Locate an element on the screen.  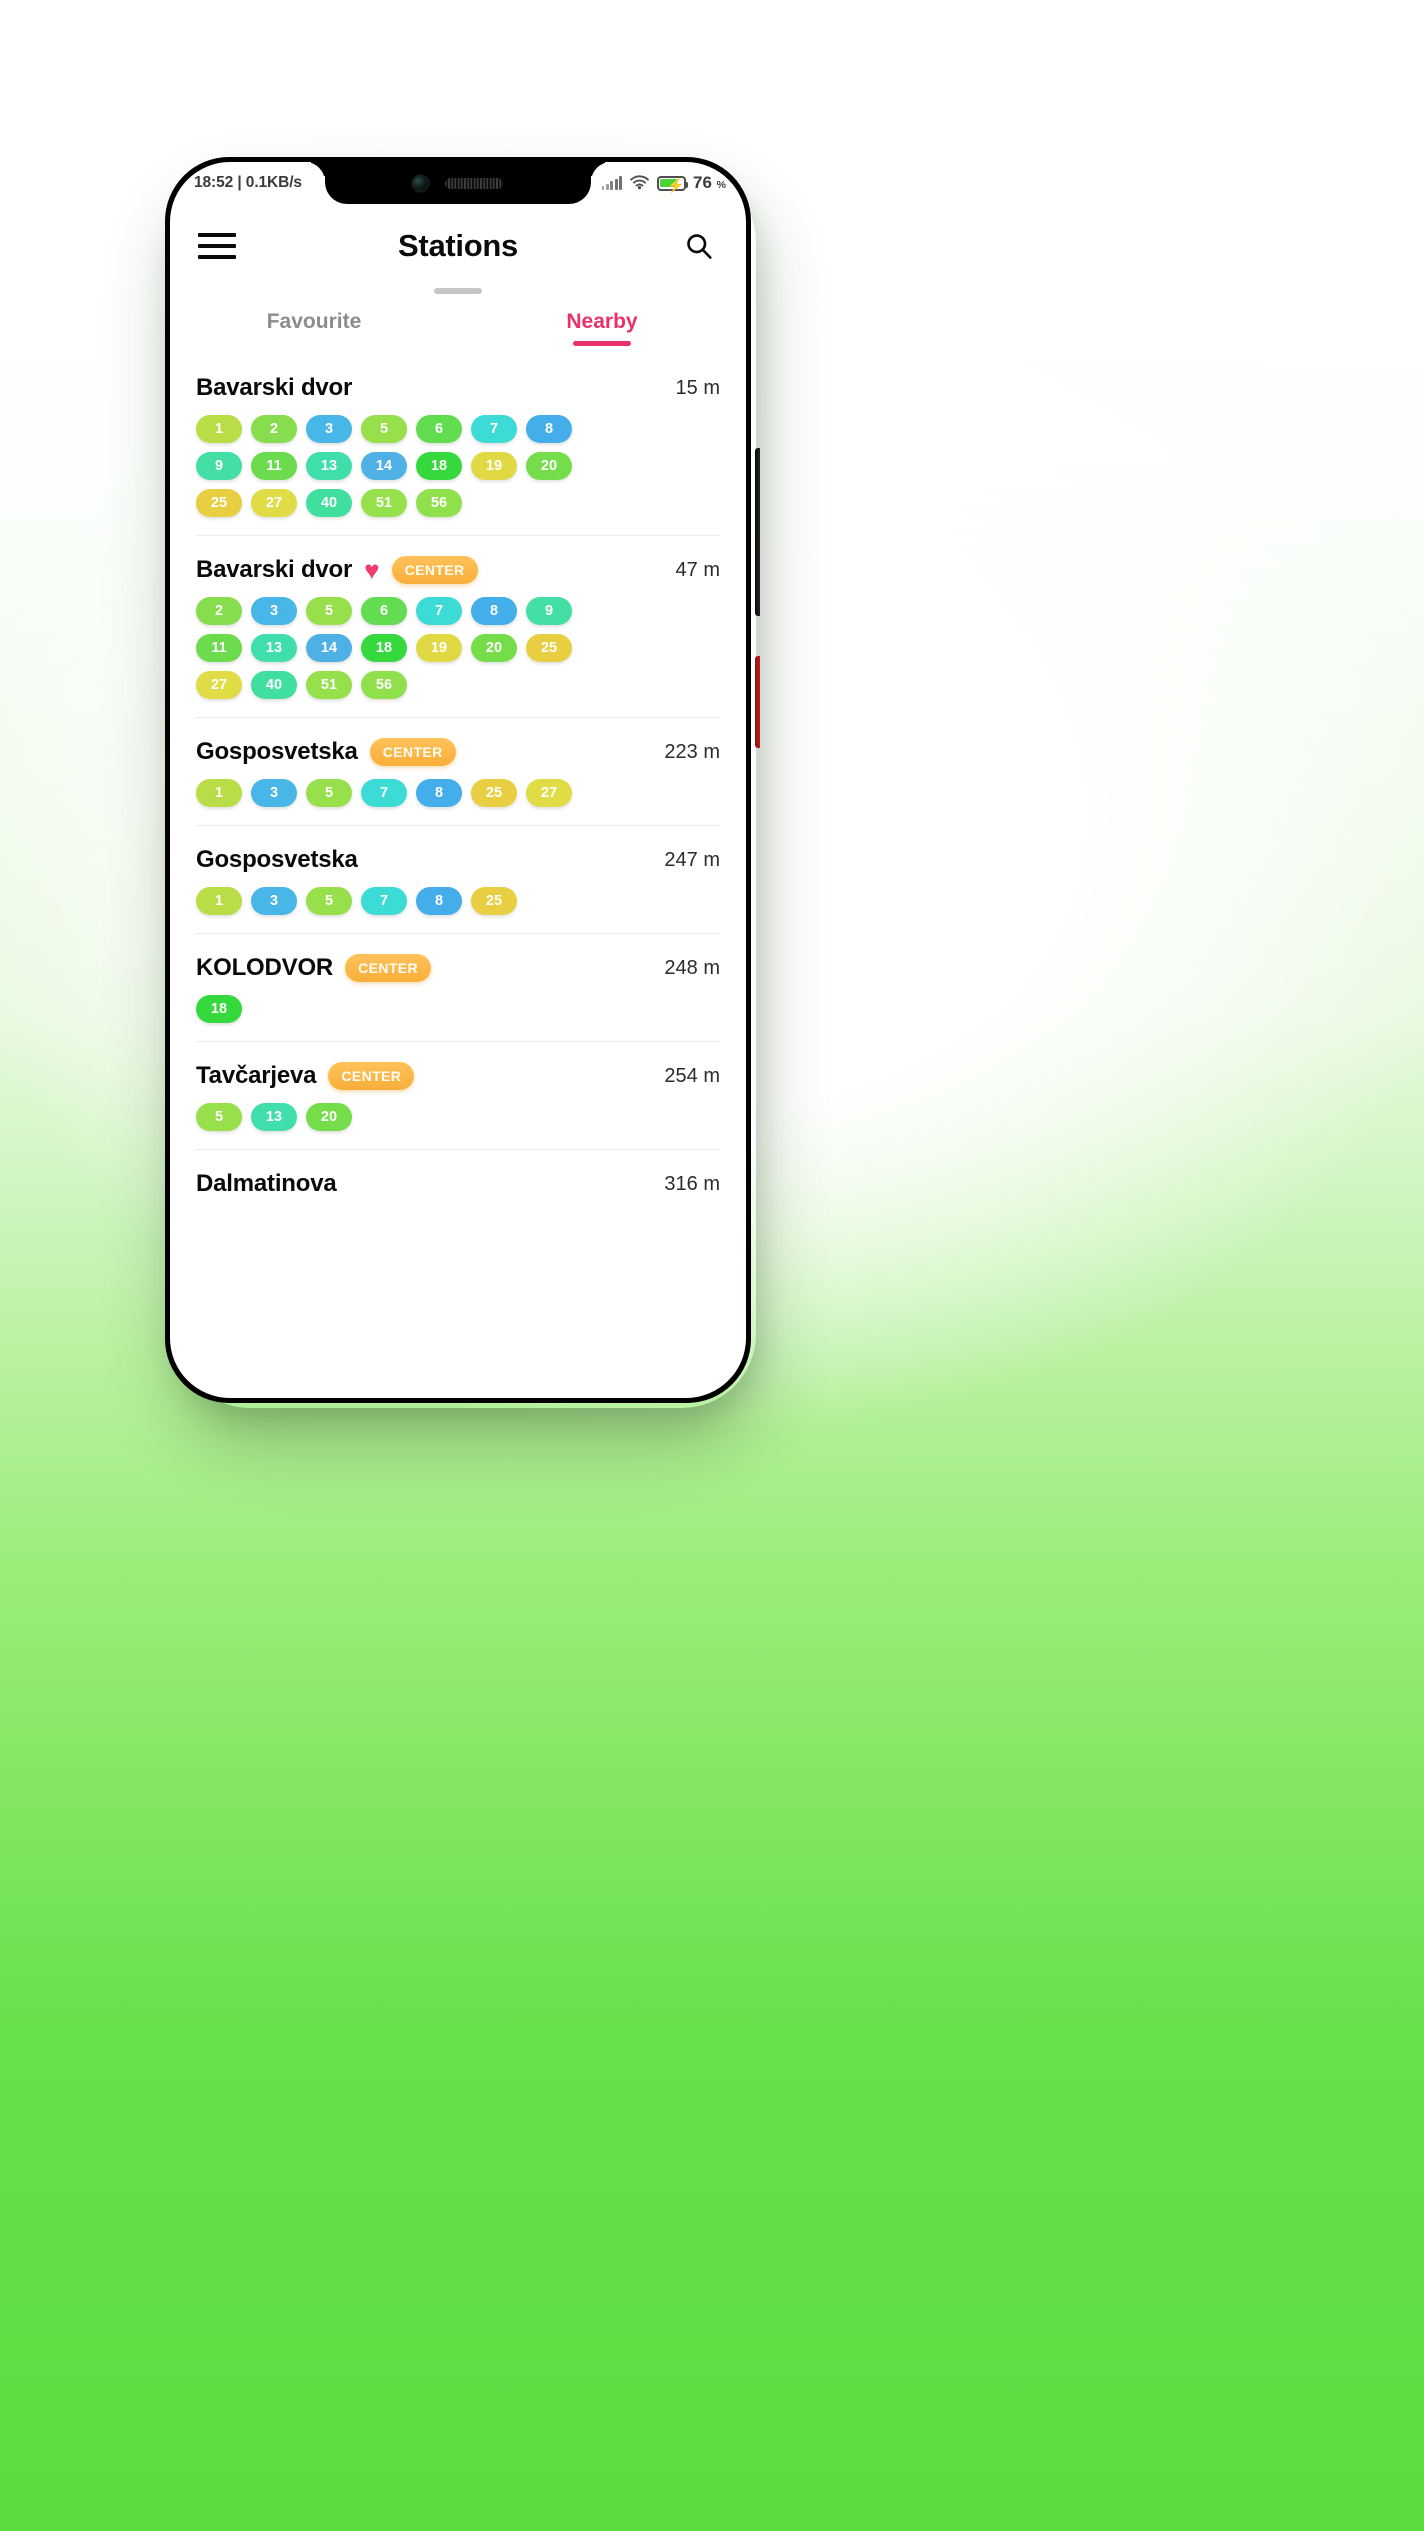
hamburger-menu-icon is located at coordinates (217, 246).